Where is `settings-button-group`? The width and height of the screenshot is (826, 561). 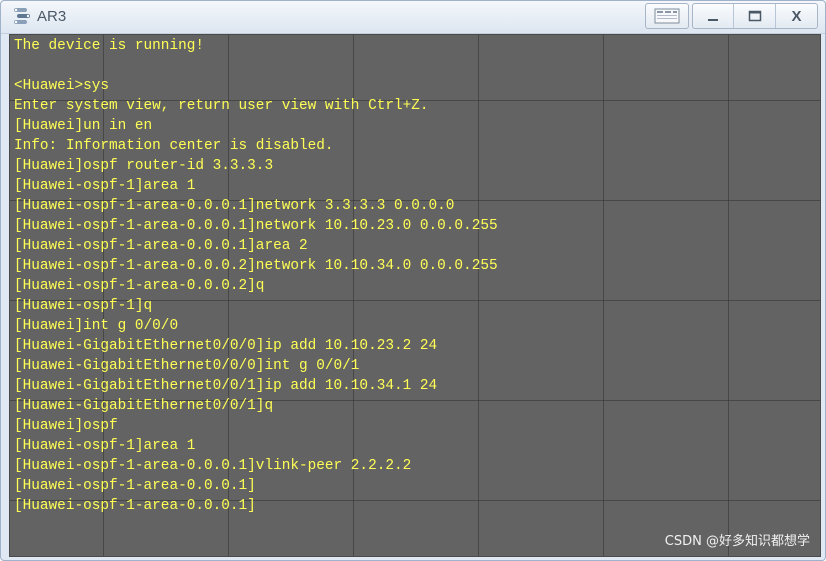 settings-button-group is located at coordinates (667, 16).